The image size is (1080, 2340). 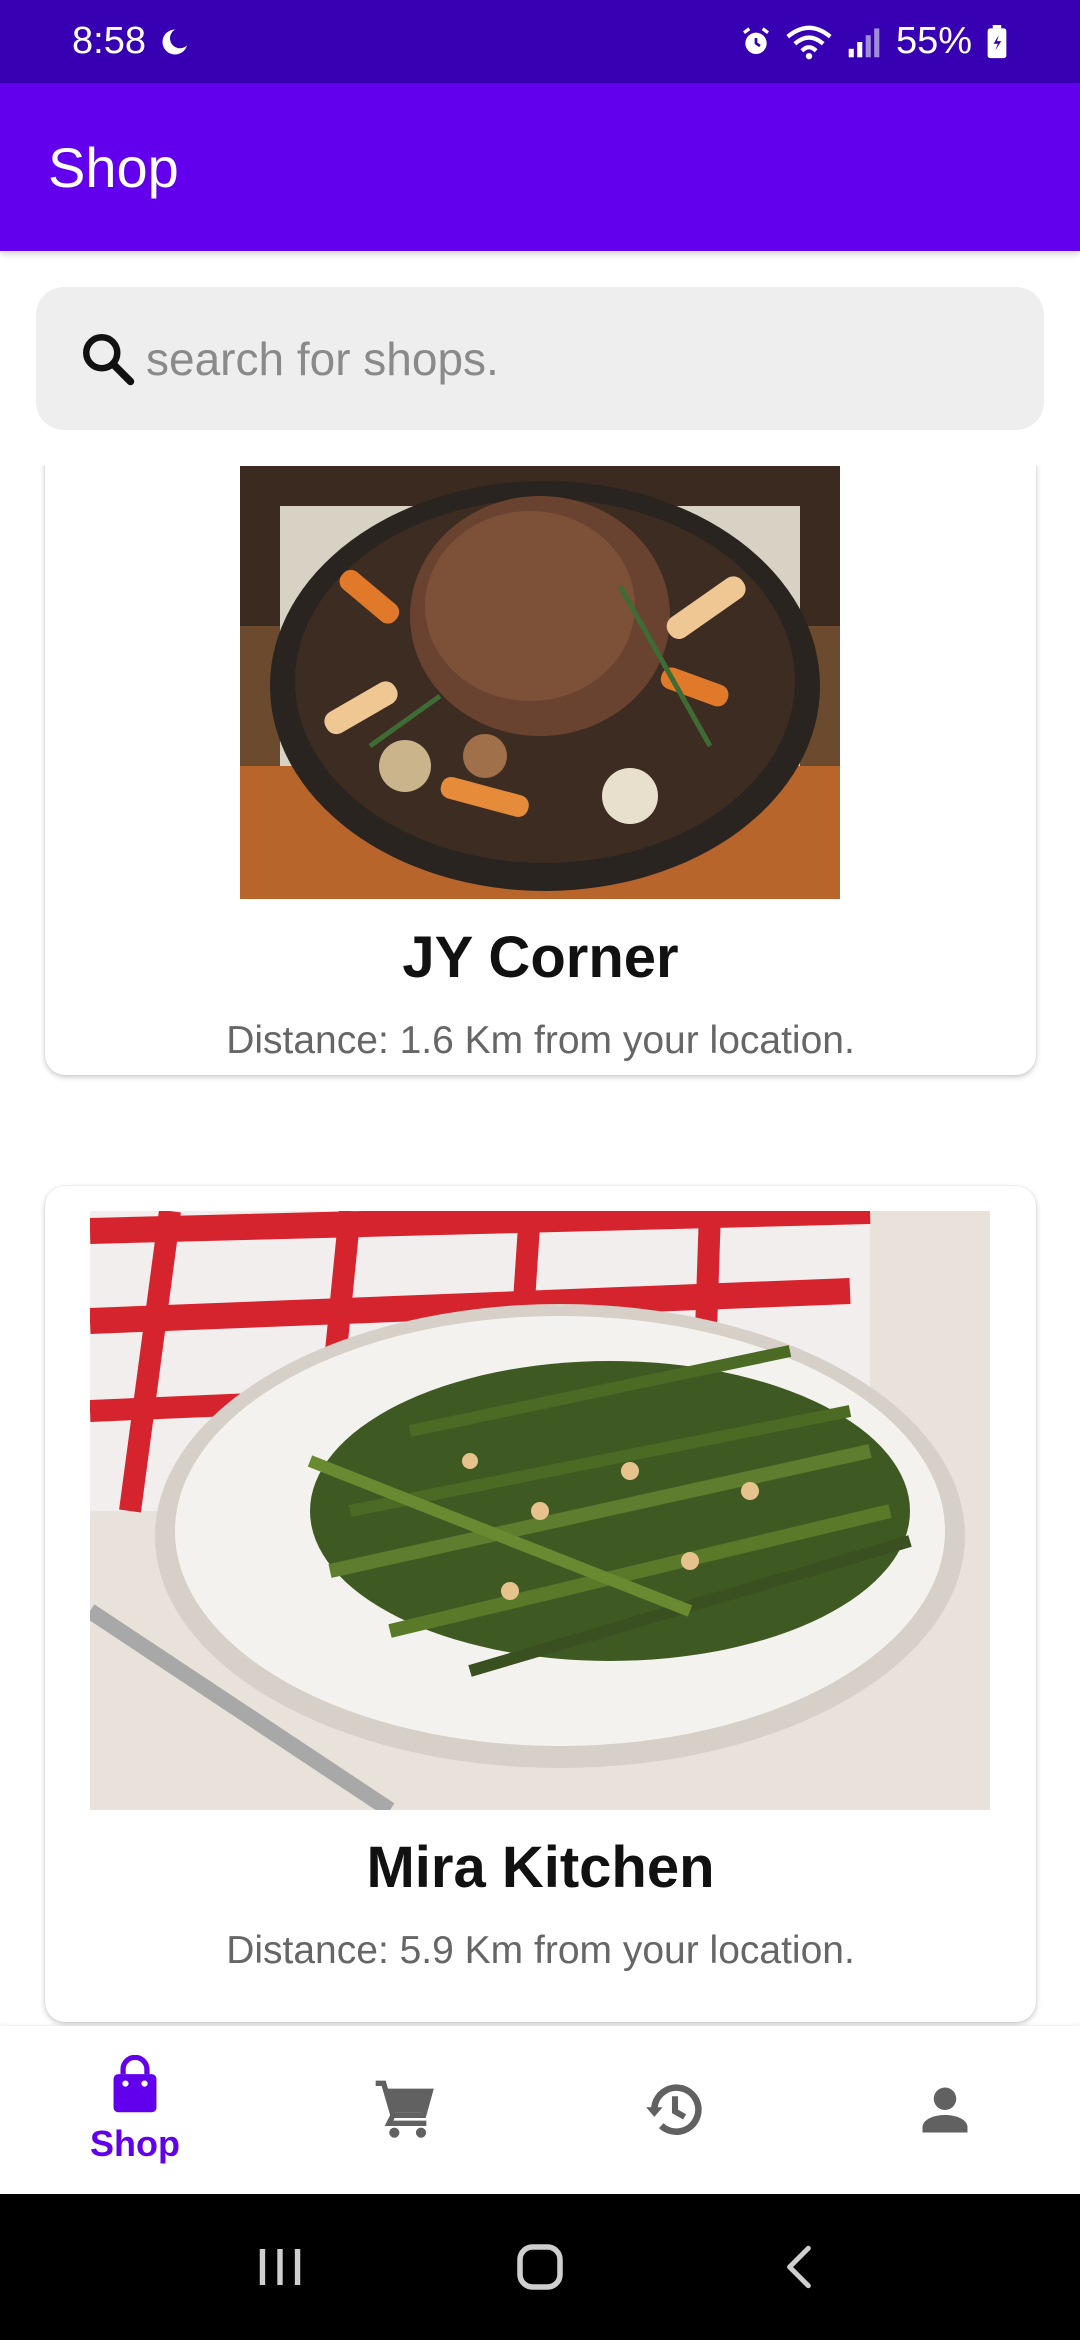 I want to click on status-left: 8:58, so click(x=131, y=41).